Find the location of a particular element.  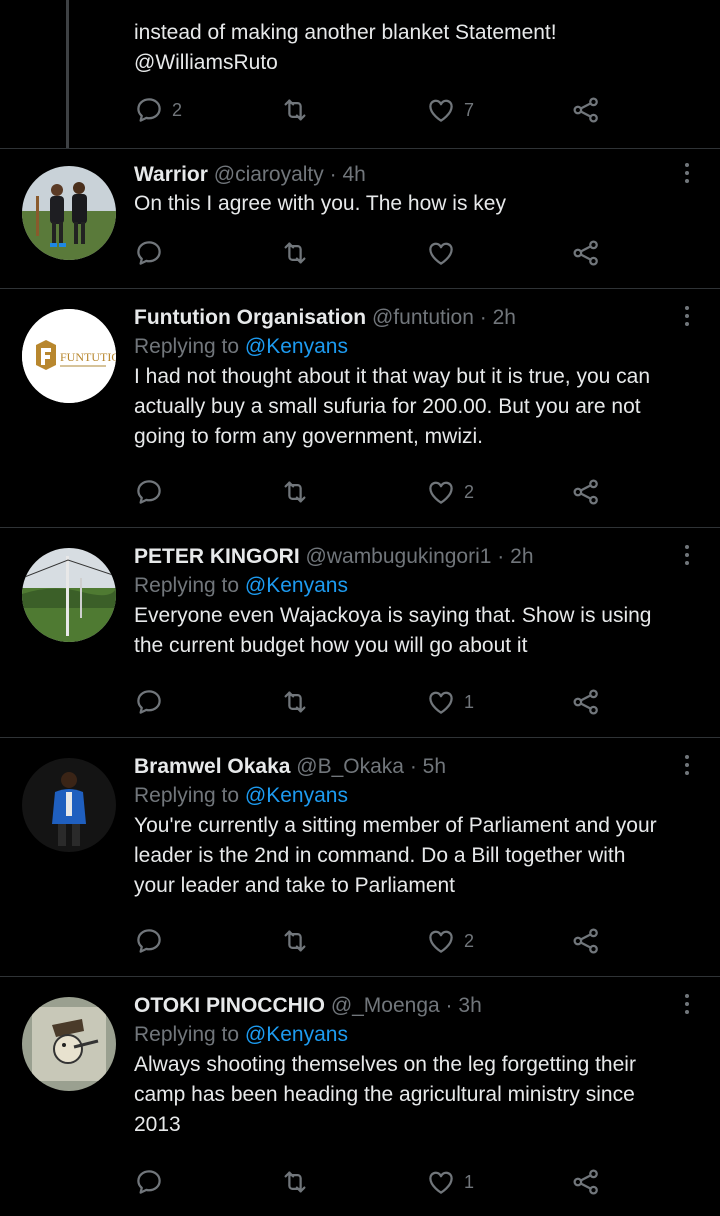

like-count: 2 is located at coordinates (469, 491).